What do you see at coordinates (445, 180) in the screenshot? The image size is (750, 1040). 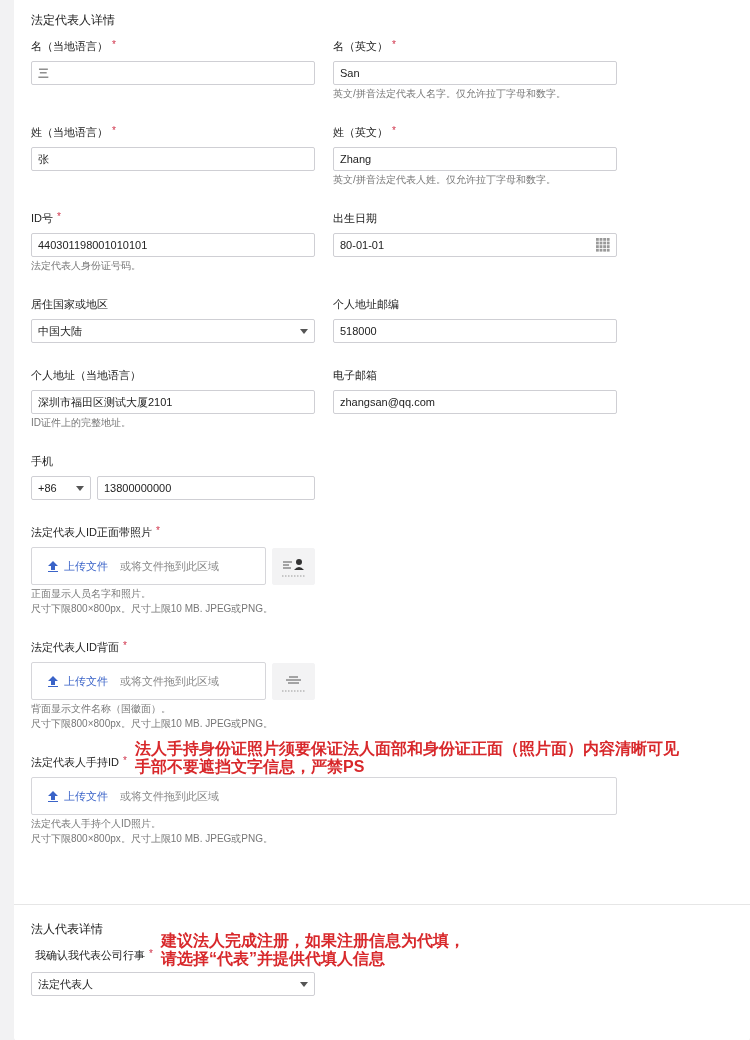 I see `hint-text: 英文/拼音法定代表人姓。仅允许拉丁字母和数字。` at bounding box center [445, 180].